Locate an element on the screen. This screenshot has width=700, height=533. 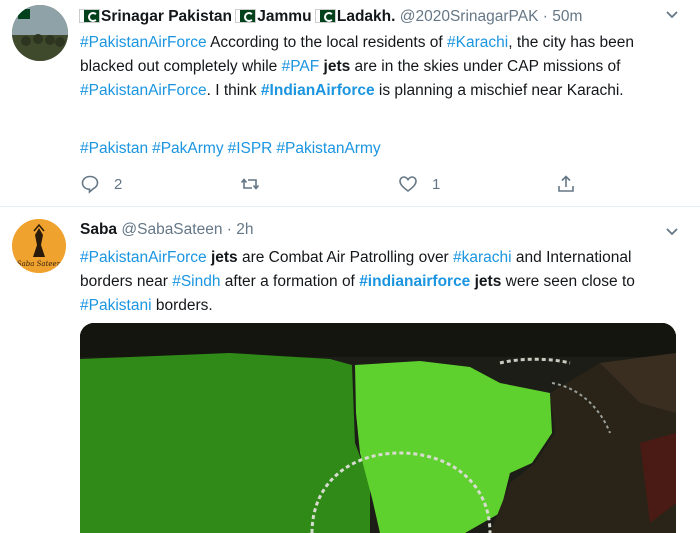
display-name-part: Ladakh. is located at coordinates (366, 16).